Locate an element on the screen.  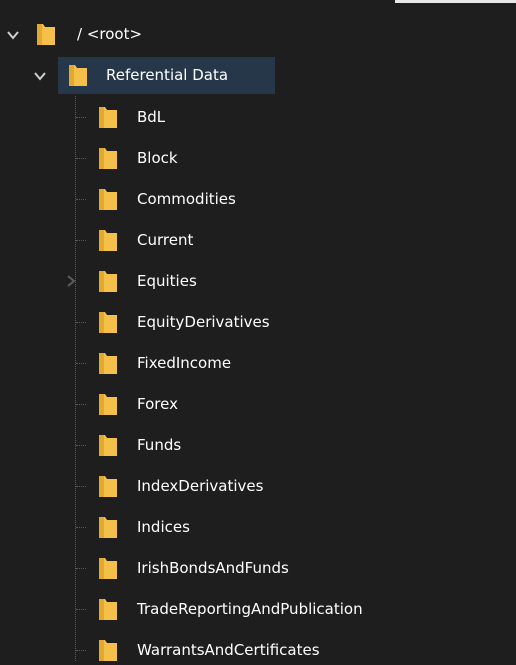
tree-node-child: Indices is located at coordinates (163, 527).